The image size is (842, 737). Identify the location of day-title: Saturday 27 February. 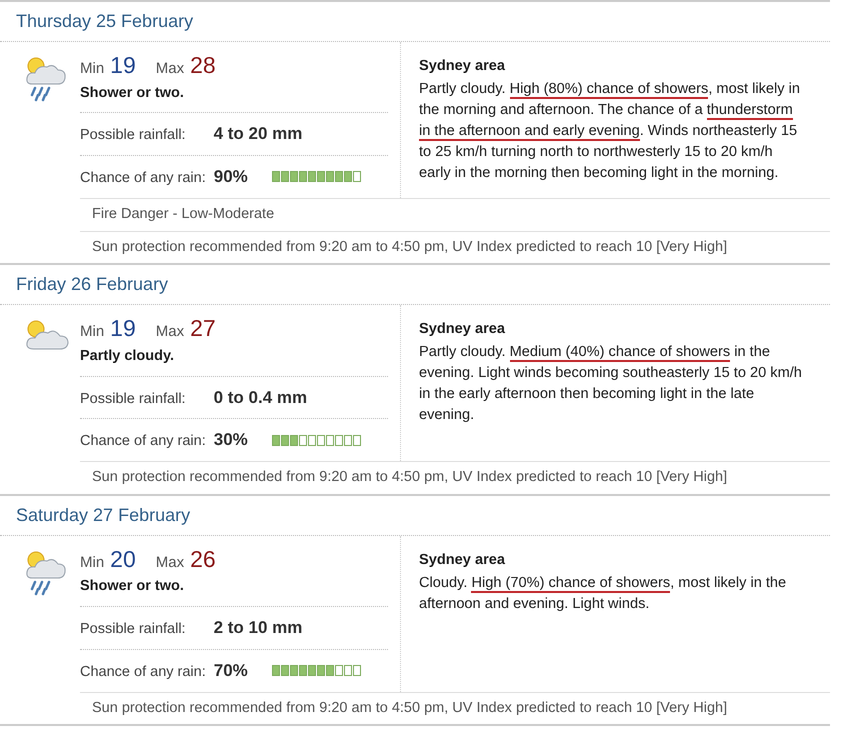
(415, 516).